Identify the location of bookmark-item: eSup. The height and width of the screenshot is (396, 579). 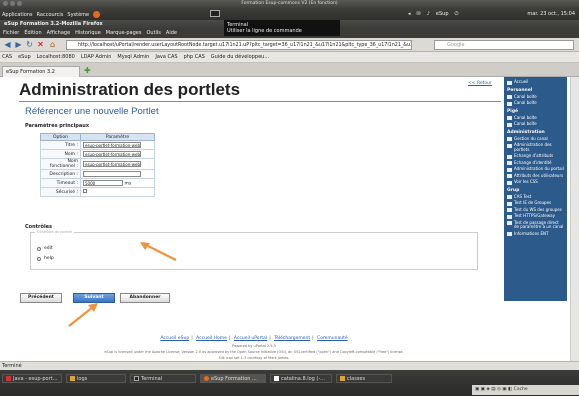
(24, 57).